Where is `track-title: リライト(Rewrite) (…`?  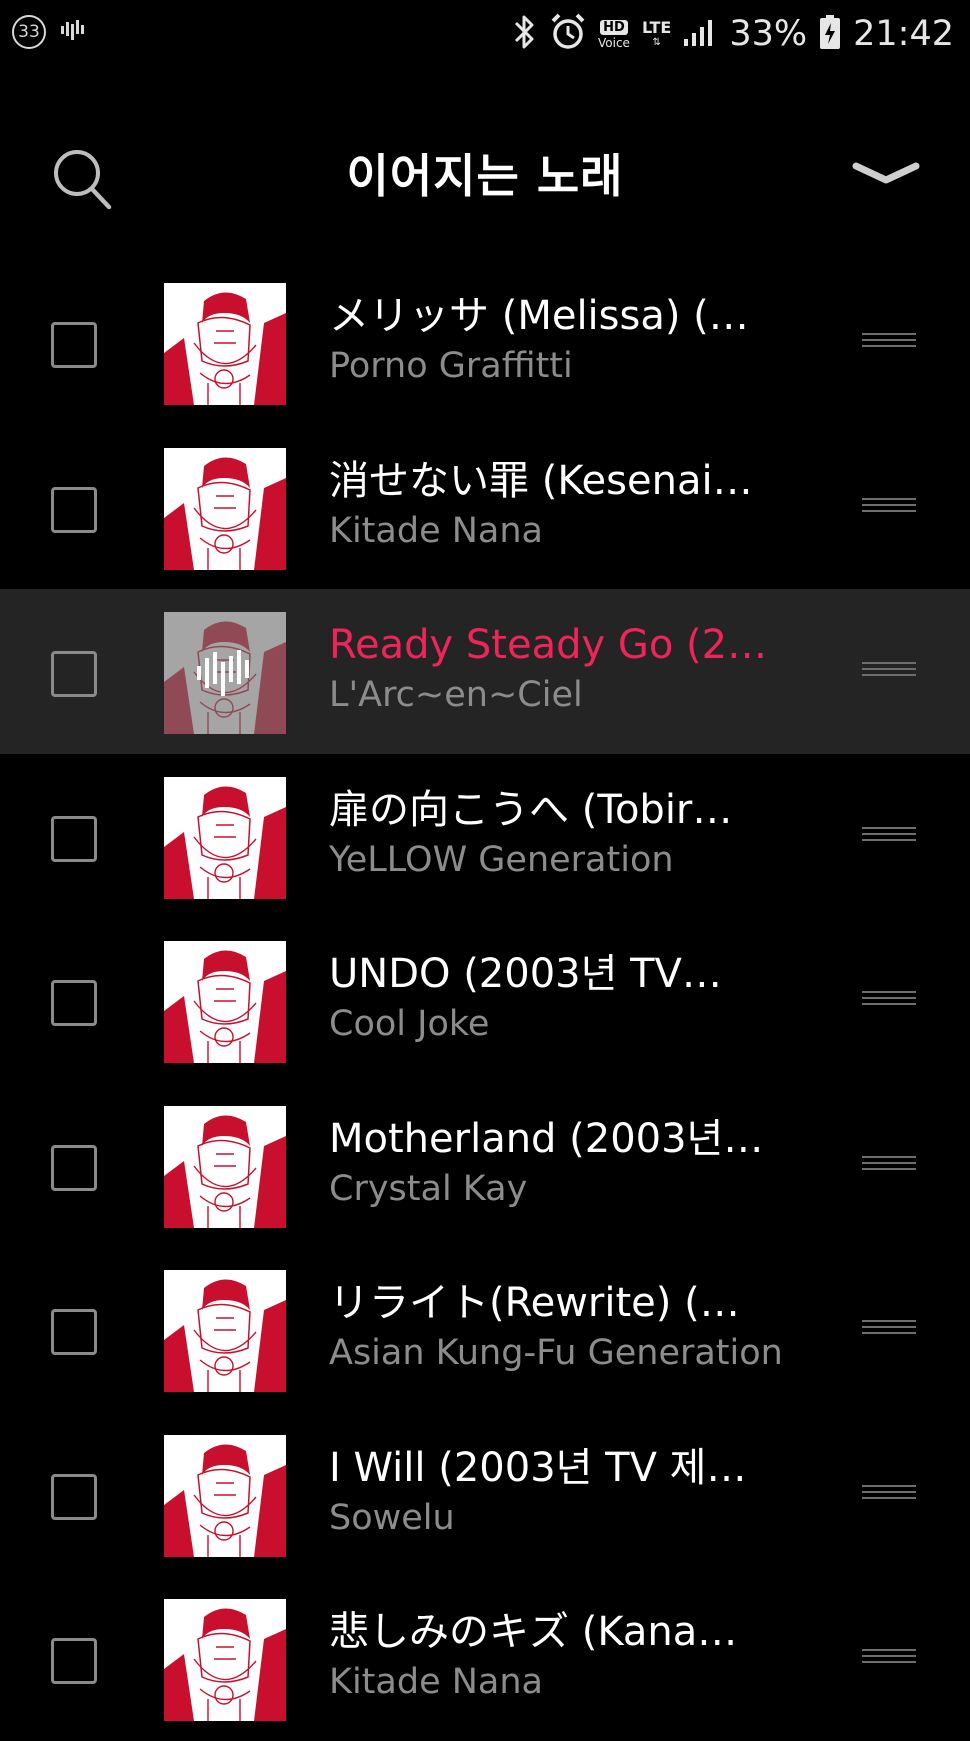
track-title: リライト(Rewrite) (… is located at coordinates (534, 1303).